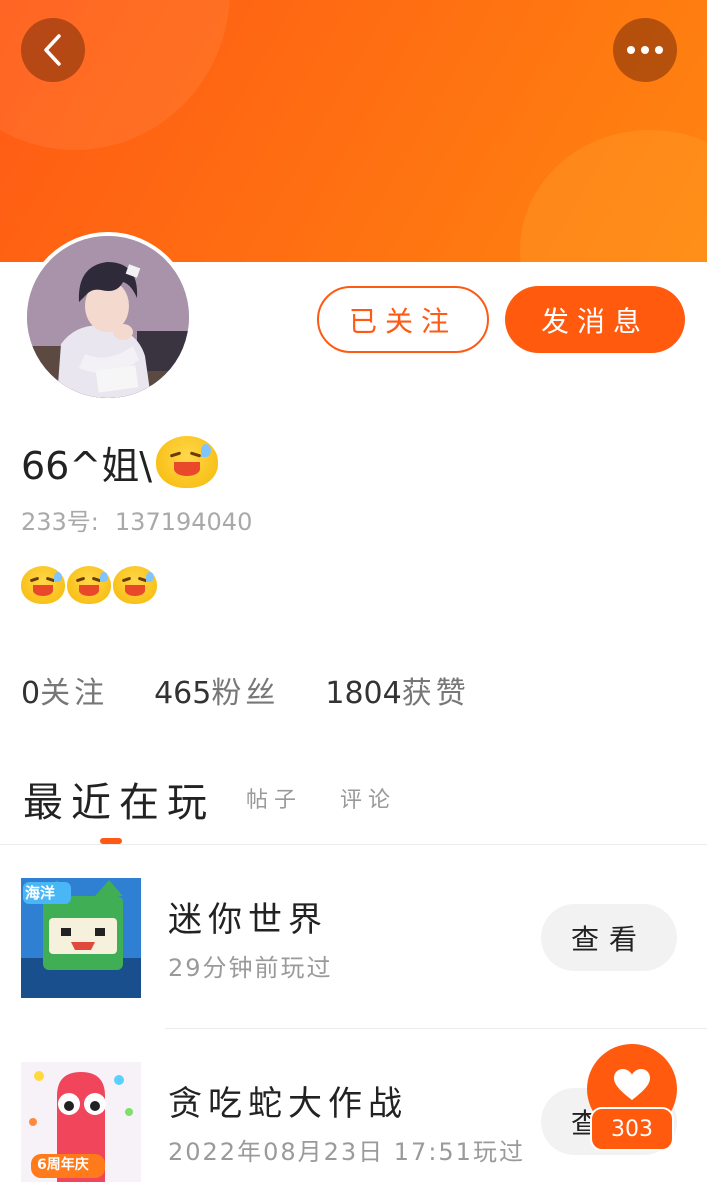  I want to click on bio, so click(89, 585).